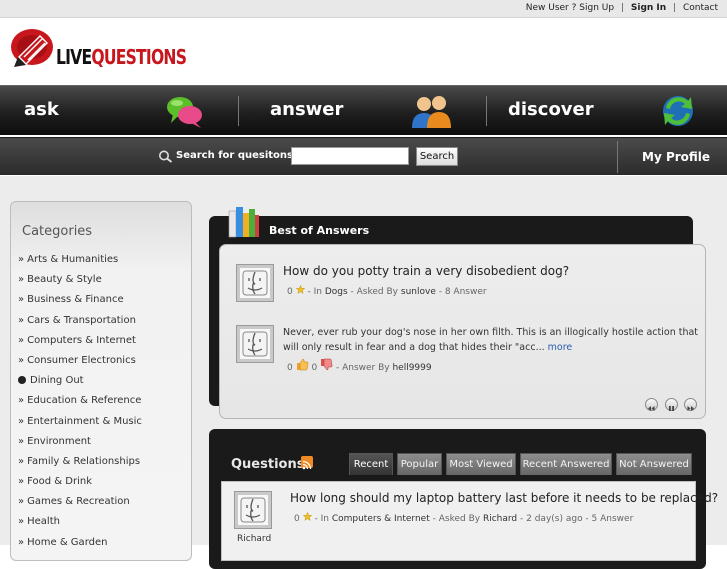 This screenshot has height=569, width=727. Describe the element at coordinates (566, 464) in the screenshot. I see `tab-recent-answered: Recent Answered` at that location.